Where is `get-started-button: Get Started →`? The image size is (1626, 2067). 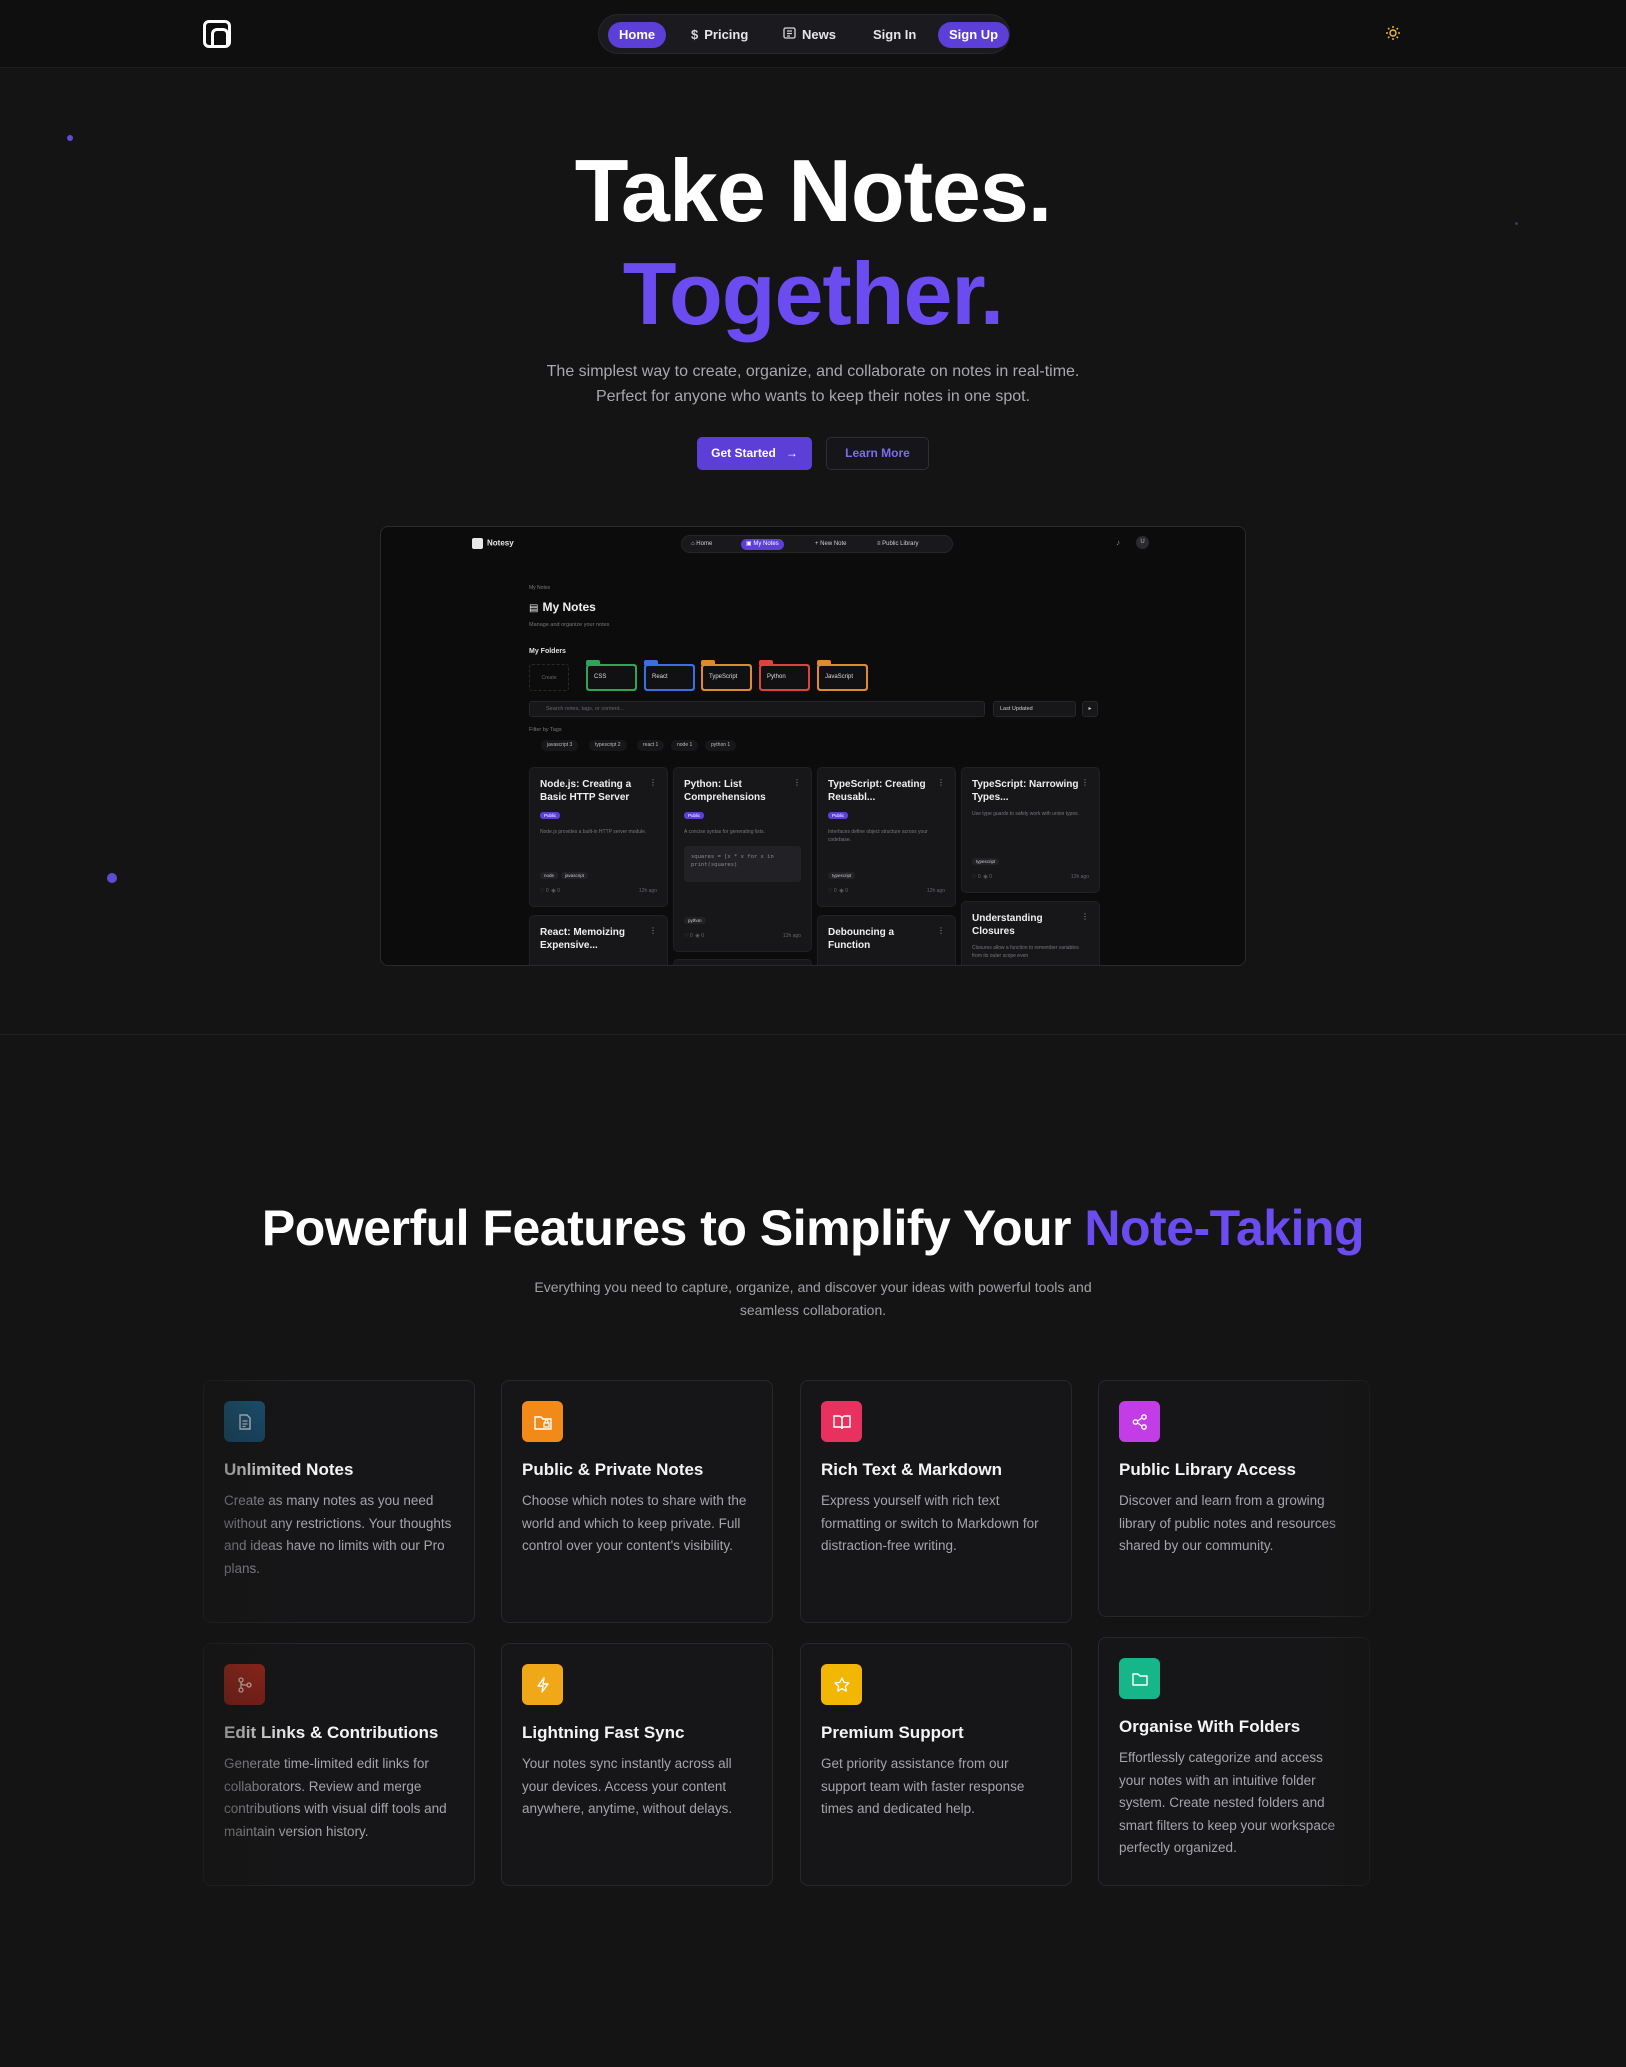 get-started-button: Get Started → is located at coordinates (754, 453).